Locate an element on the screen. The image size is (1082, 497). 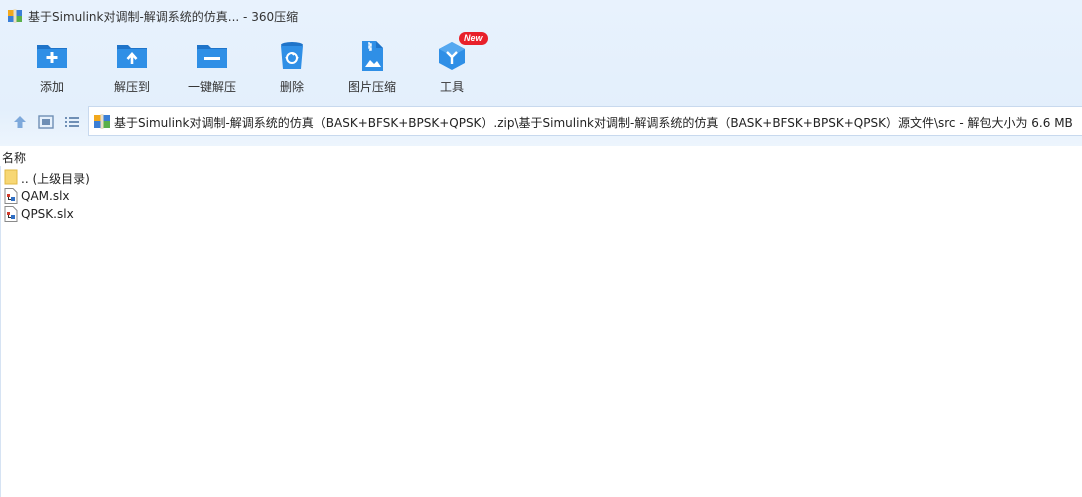
delete-button: 删除 is located at coordinates (292, 67).